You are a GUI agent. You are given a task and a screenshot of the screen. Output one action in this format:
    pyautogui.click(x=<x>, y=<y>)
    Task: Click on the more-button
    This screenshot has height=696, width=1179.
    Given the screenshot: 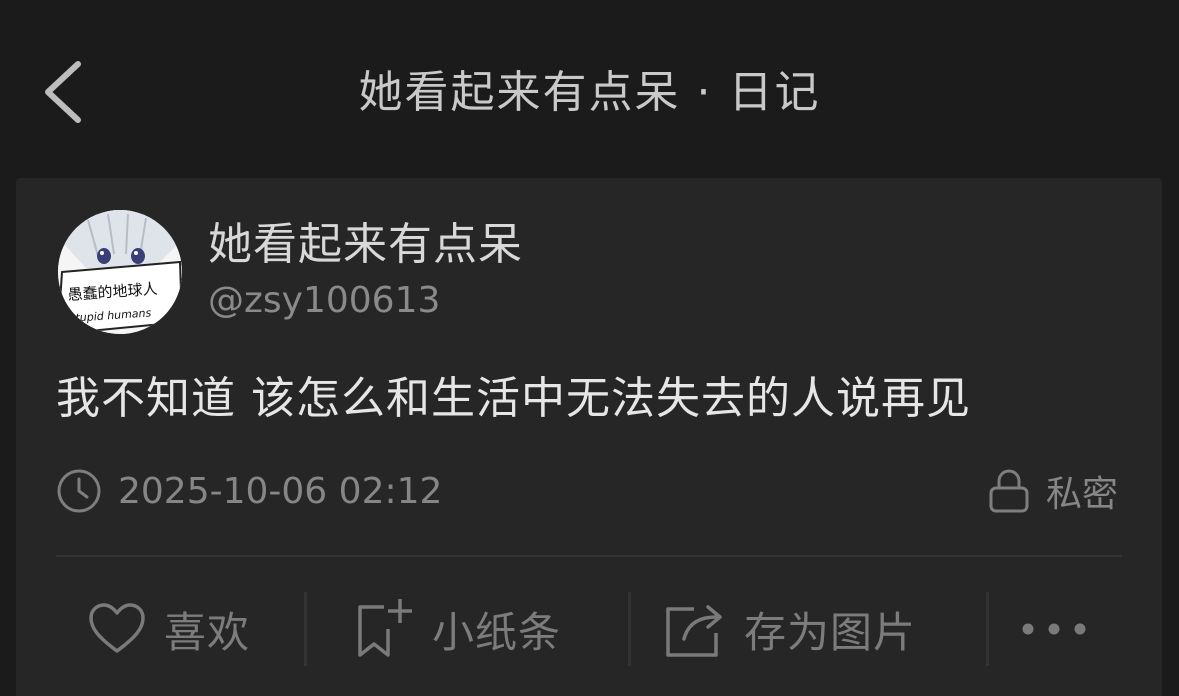 What is the action you would take?
    pyautogui.click(x=1054, y=629)
    